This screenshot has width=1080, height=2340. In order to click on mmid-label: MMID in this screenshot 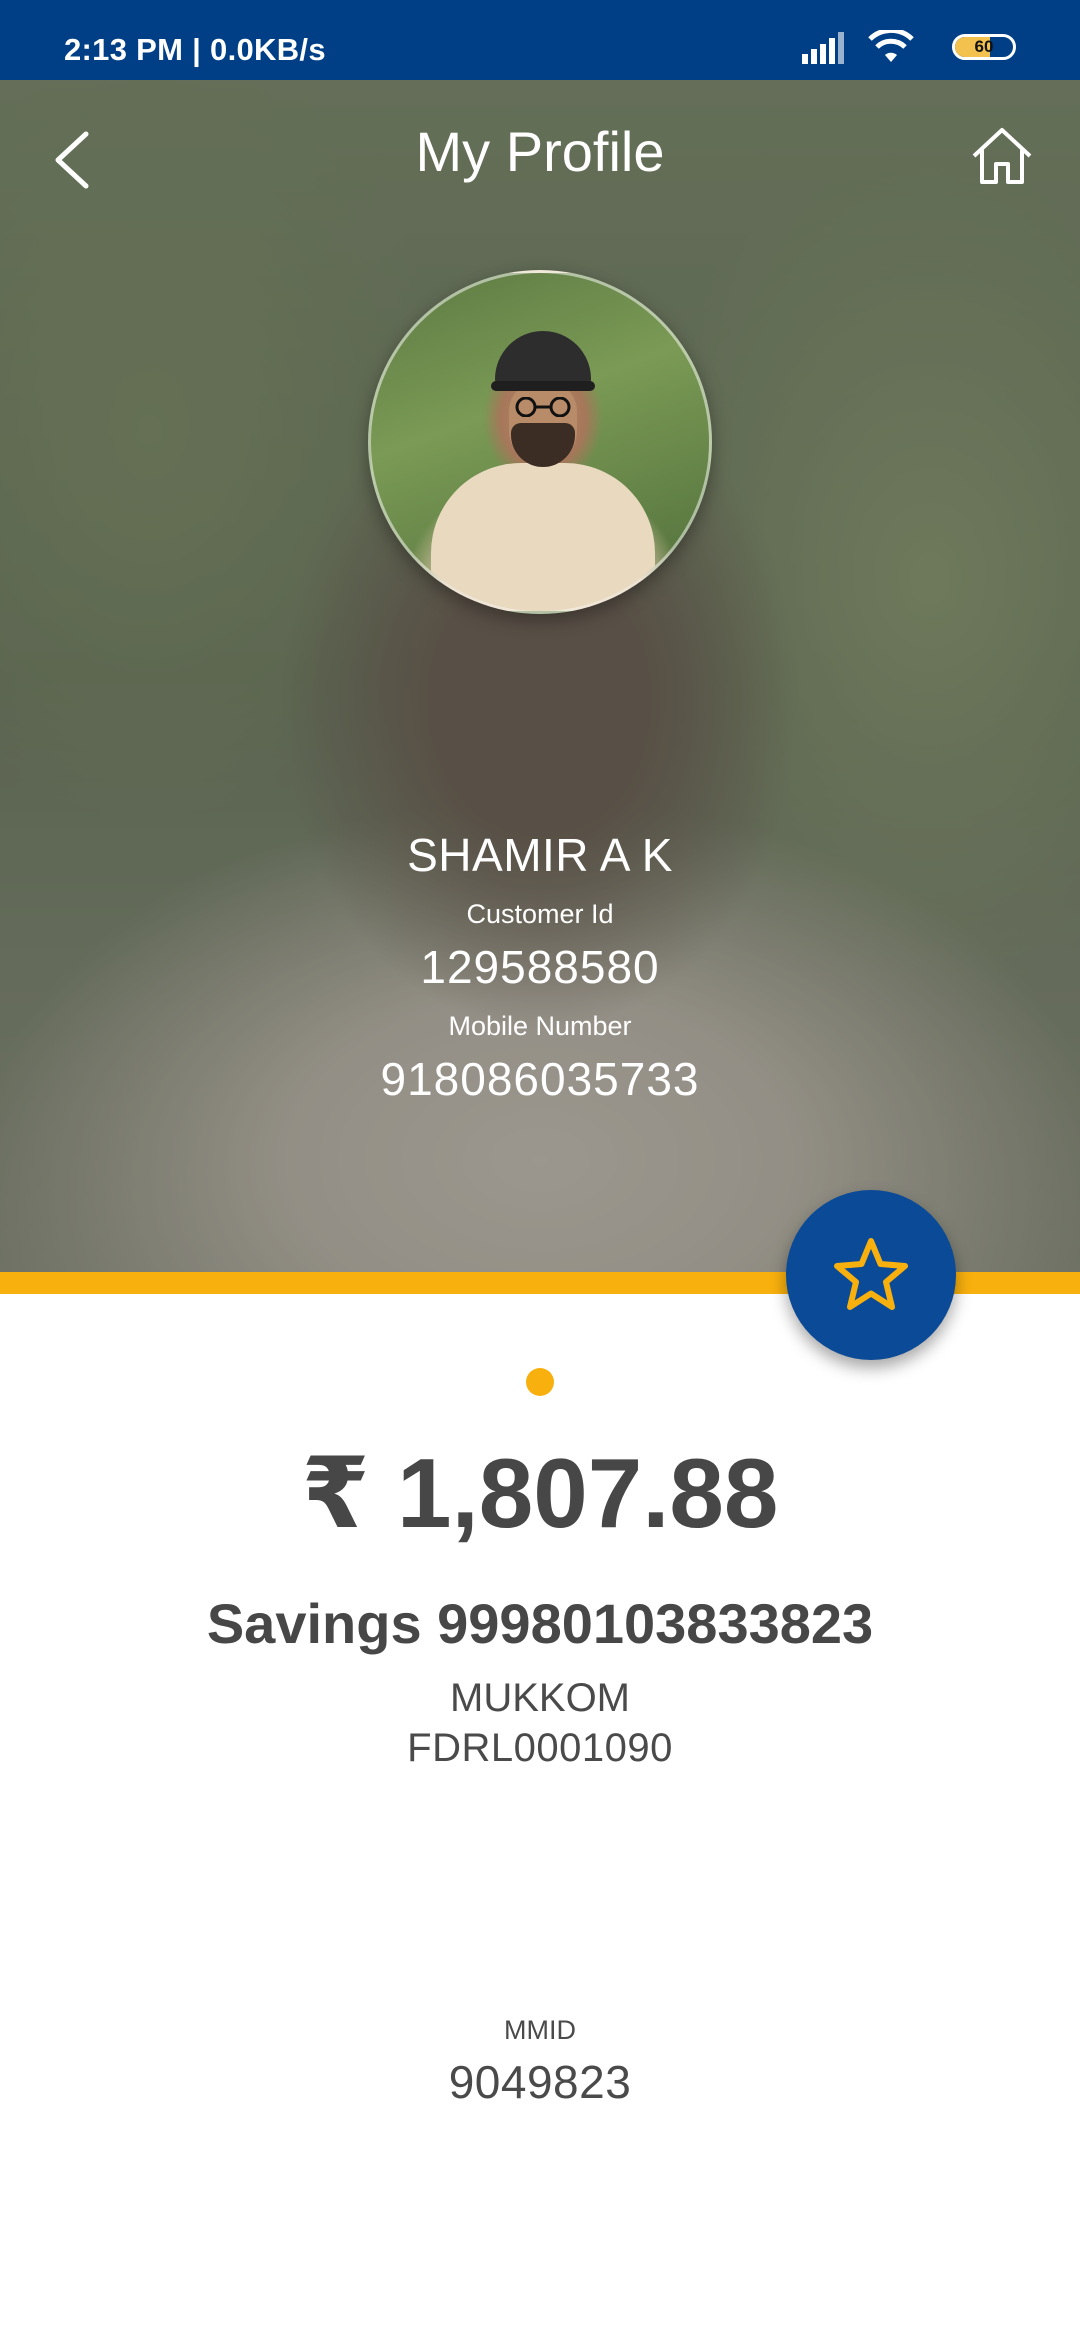, I will do `click(540, 2030)`.